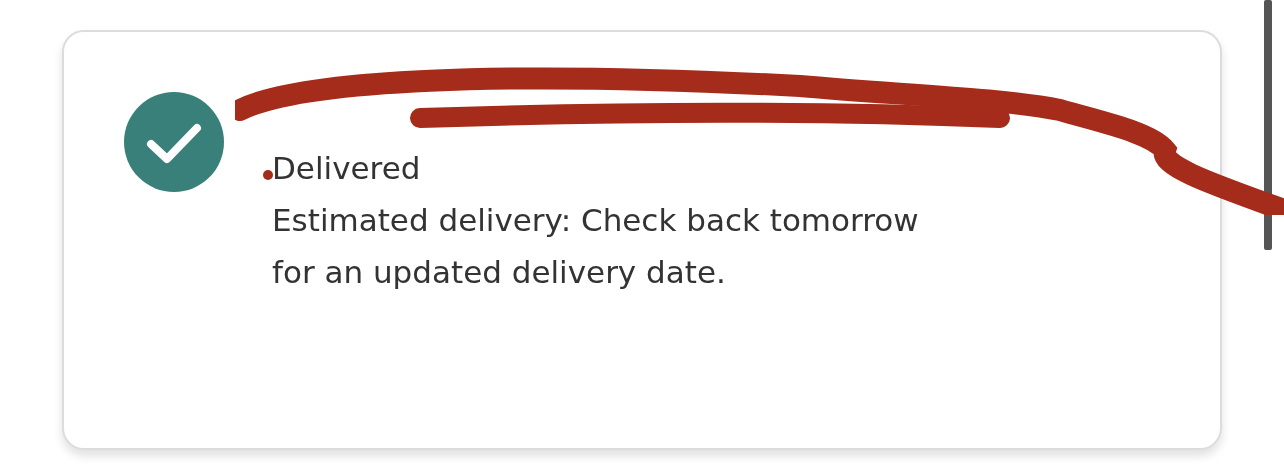 This screenshot has width=1284, height=468. I want to click on estimate-text: Estimated delivery: Check back tomorrow for an updated delivery date., so click(596, 246).